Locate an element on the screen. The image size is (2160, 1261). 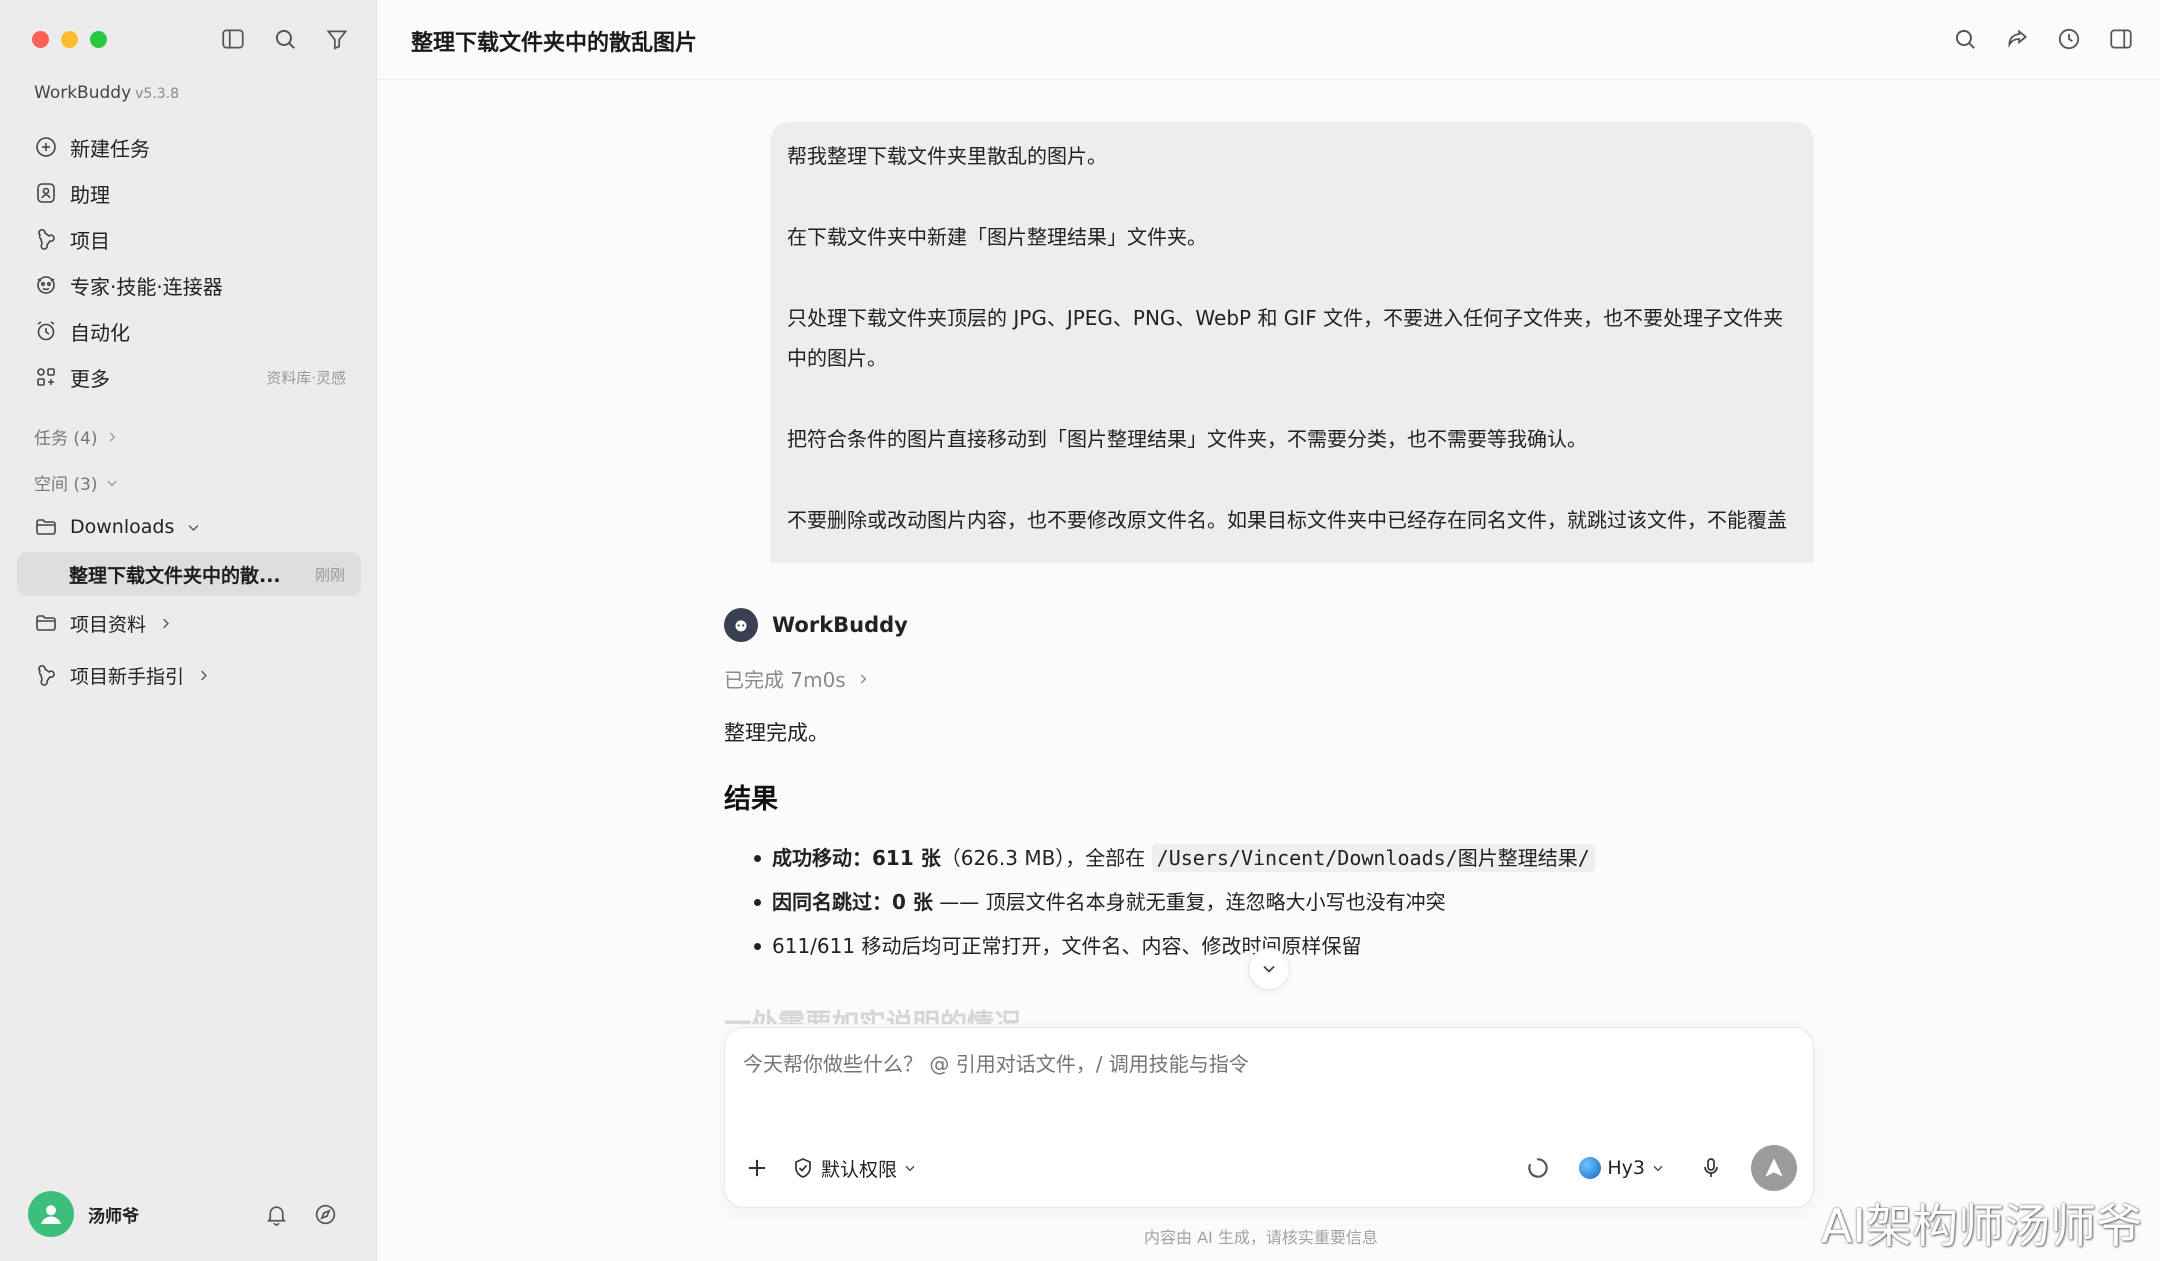
tasks-section-header: 任务 (4) is located at coordinates (76, 436).